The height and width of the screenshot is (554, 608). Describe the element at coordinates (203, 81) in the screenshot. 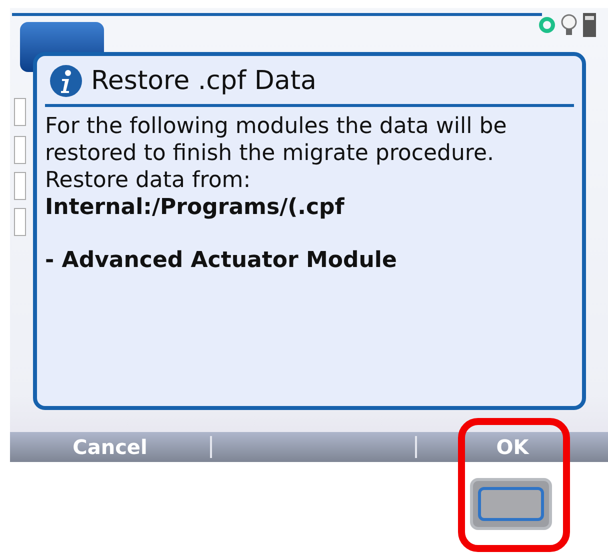

I see `dialog-title: Restore .cpf Data` at that location.